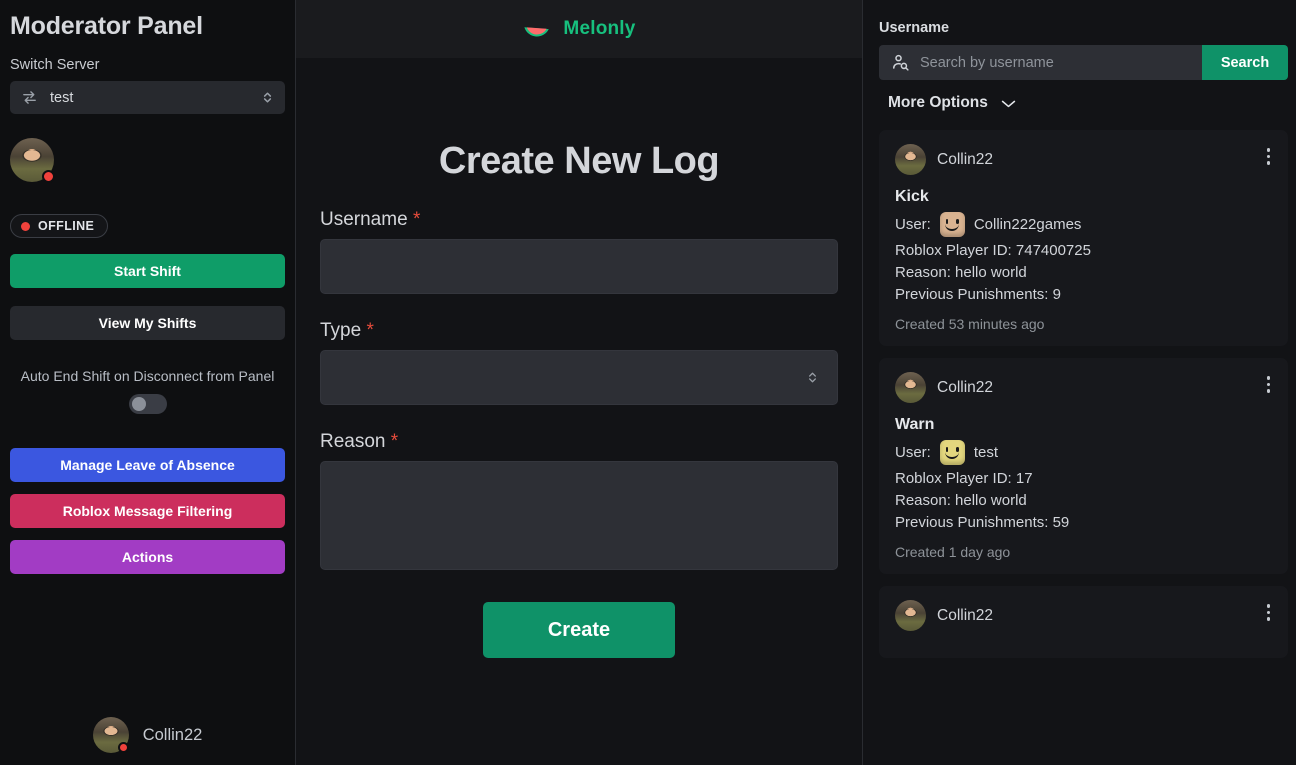  I want to click on top-header: Melonly, so click(579, 29).